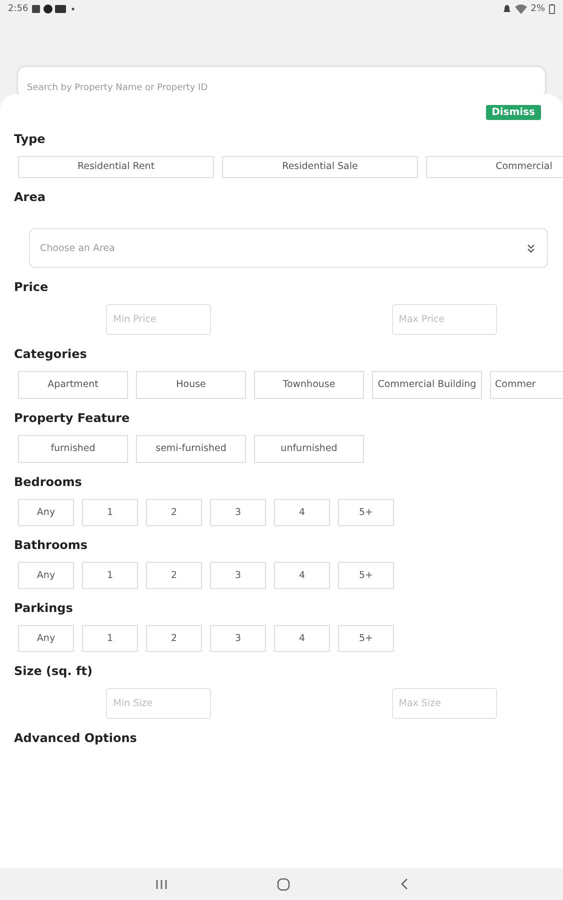  I want to click on section-title: Area, so click(30, 197).